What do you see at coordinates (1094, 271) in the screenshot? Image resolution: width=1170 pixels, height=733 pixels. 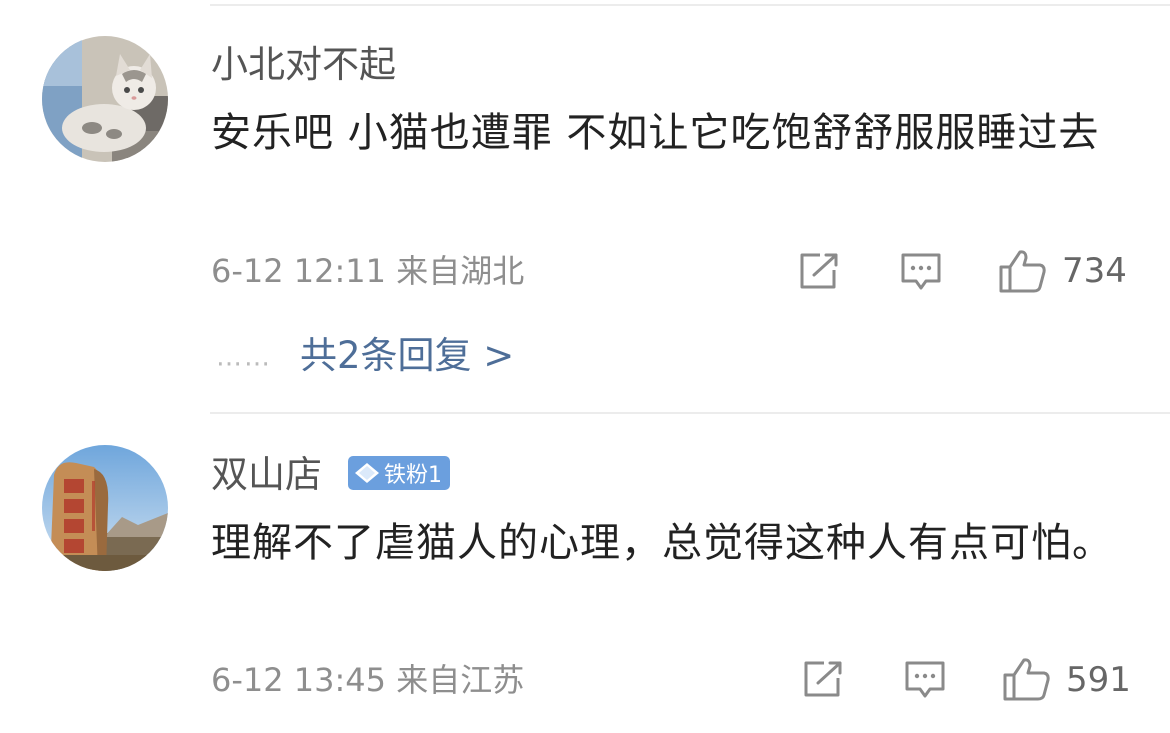 I see `like-count: 734` at bounding box center [1094, 271].